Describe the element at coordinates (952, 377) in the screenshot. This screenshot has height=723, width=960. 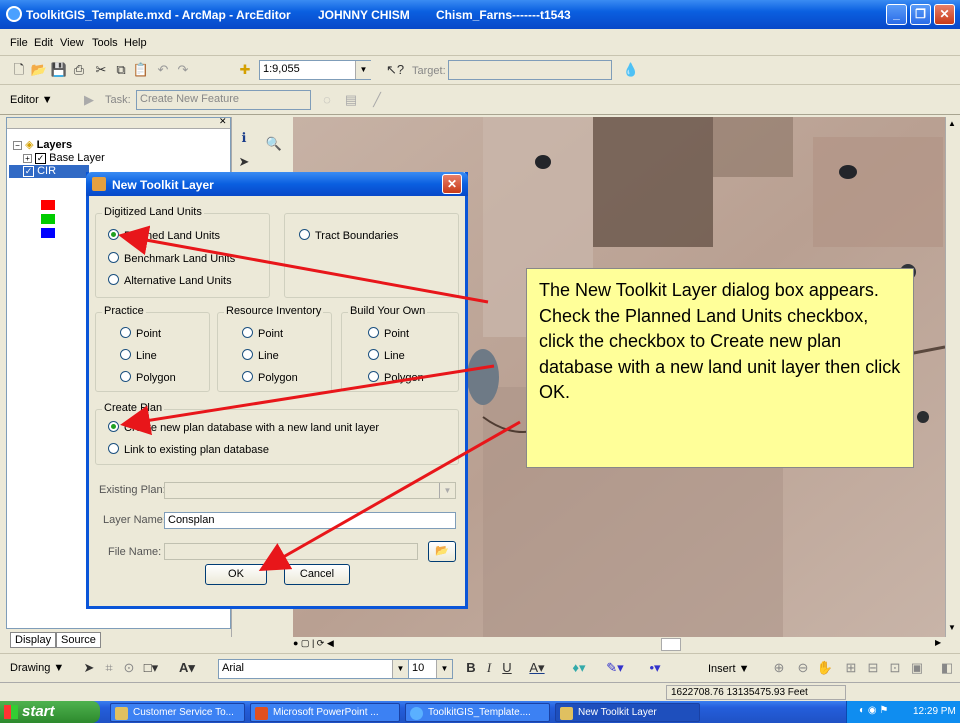
I see `map-vertical-scrollbar: ▲ ▼` at that location.